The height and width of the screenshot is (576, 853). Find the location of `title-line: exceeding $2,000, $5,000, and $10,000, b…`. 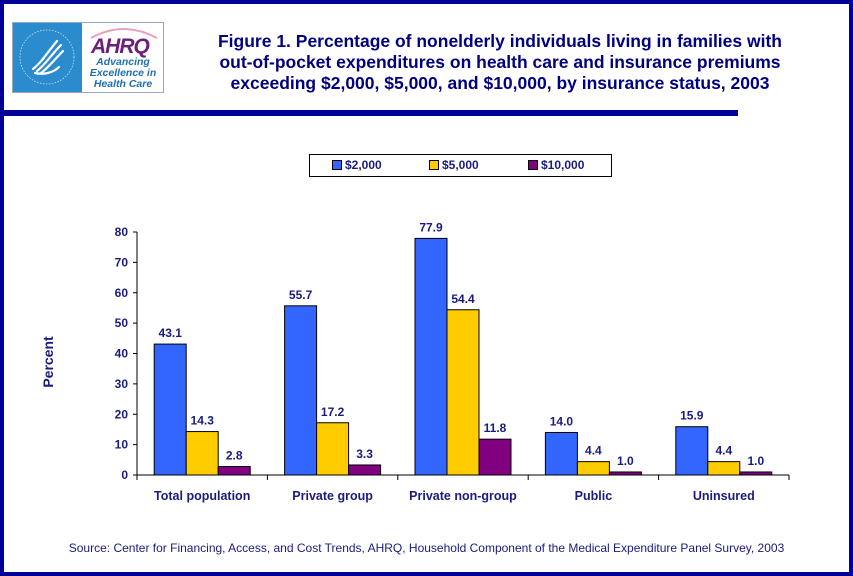

title-line: exceeding $2,000, $5,000, and $10,000, b… is located at coordinates (500, 83).